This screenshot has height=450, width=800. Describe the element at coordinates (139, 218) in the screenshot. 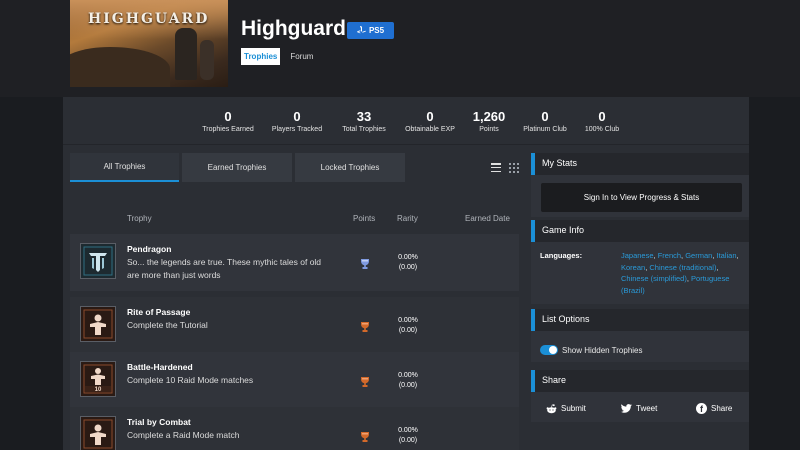

I see `column-header-trophy: Trophy` at that location.